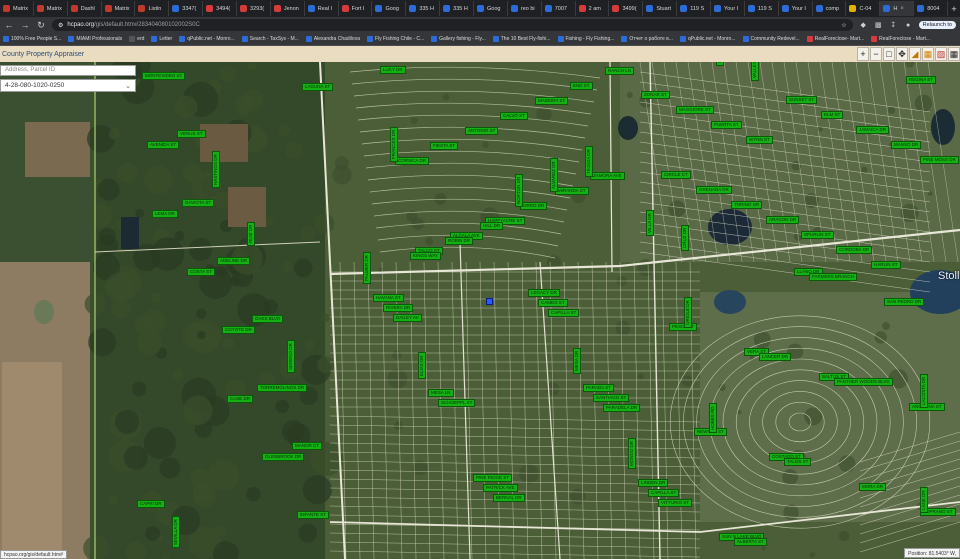  Describe the element at coordinates (628, 128) in the screenshot. I see `pond` at that location.